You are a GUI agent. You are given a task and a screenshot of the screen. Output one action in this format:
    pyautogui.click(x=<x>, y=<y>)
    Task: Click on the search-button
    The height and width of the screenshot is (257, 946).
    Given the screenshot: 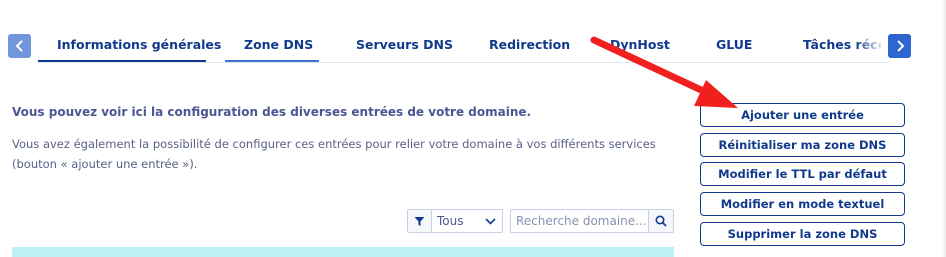 What is the action you would take?
    pyautogui.click(x=661, y=221)
    